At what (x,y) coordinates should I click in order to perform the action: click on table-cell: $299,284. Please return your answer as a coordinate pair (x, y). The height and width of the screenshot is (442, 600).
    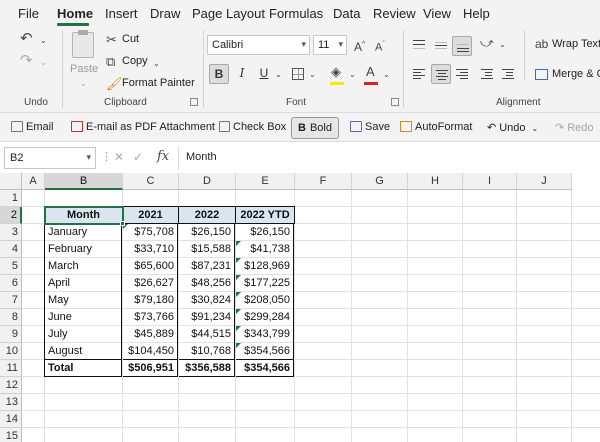
    Looking at the image, I should click on (265, 317).